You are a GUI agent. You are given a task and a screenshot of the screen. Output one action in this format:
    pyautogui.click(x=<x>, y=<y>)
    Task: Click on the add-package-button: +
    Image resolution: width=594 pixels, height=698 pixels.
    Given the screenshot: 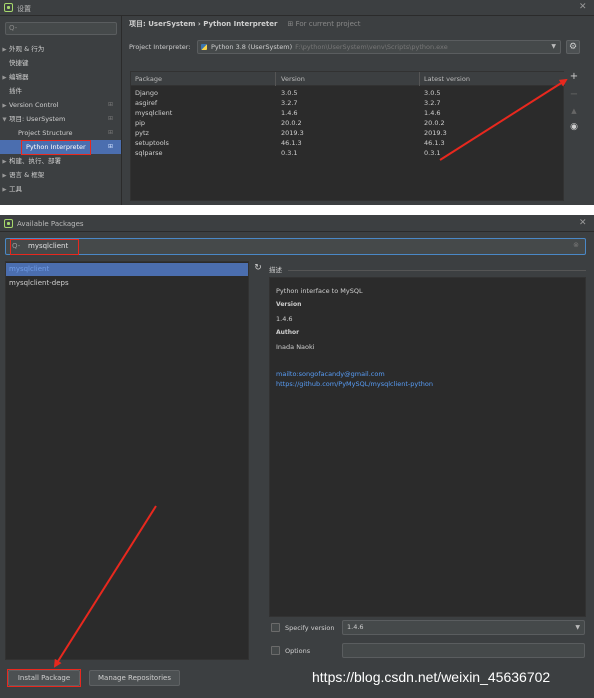 What is the action you would take?
    pyautogui.click(x=574, y=76)
    